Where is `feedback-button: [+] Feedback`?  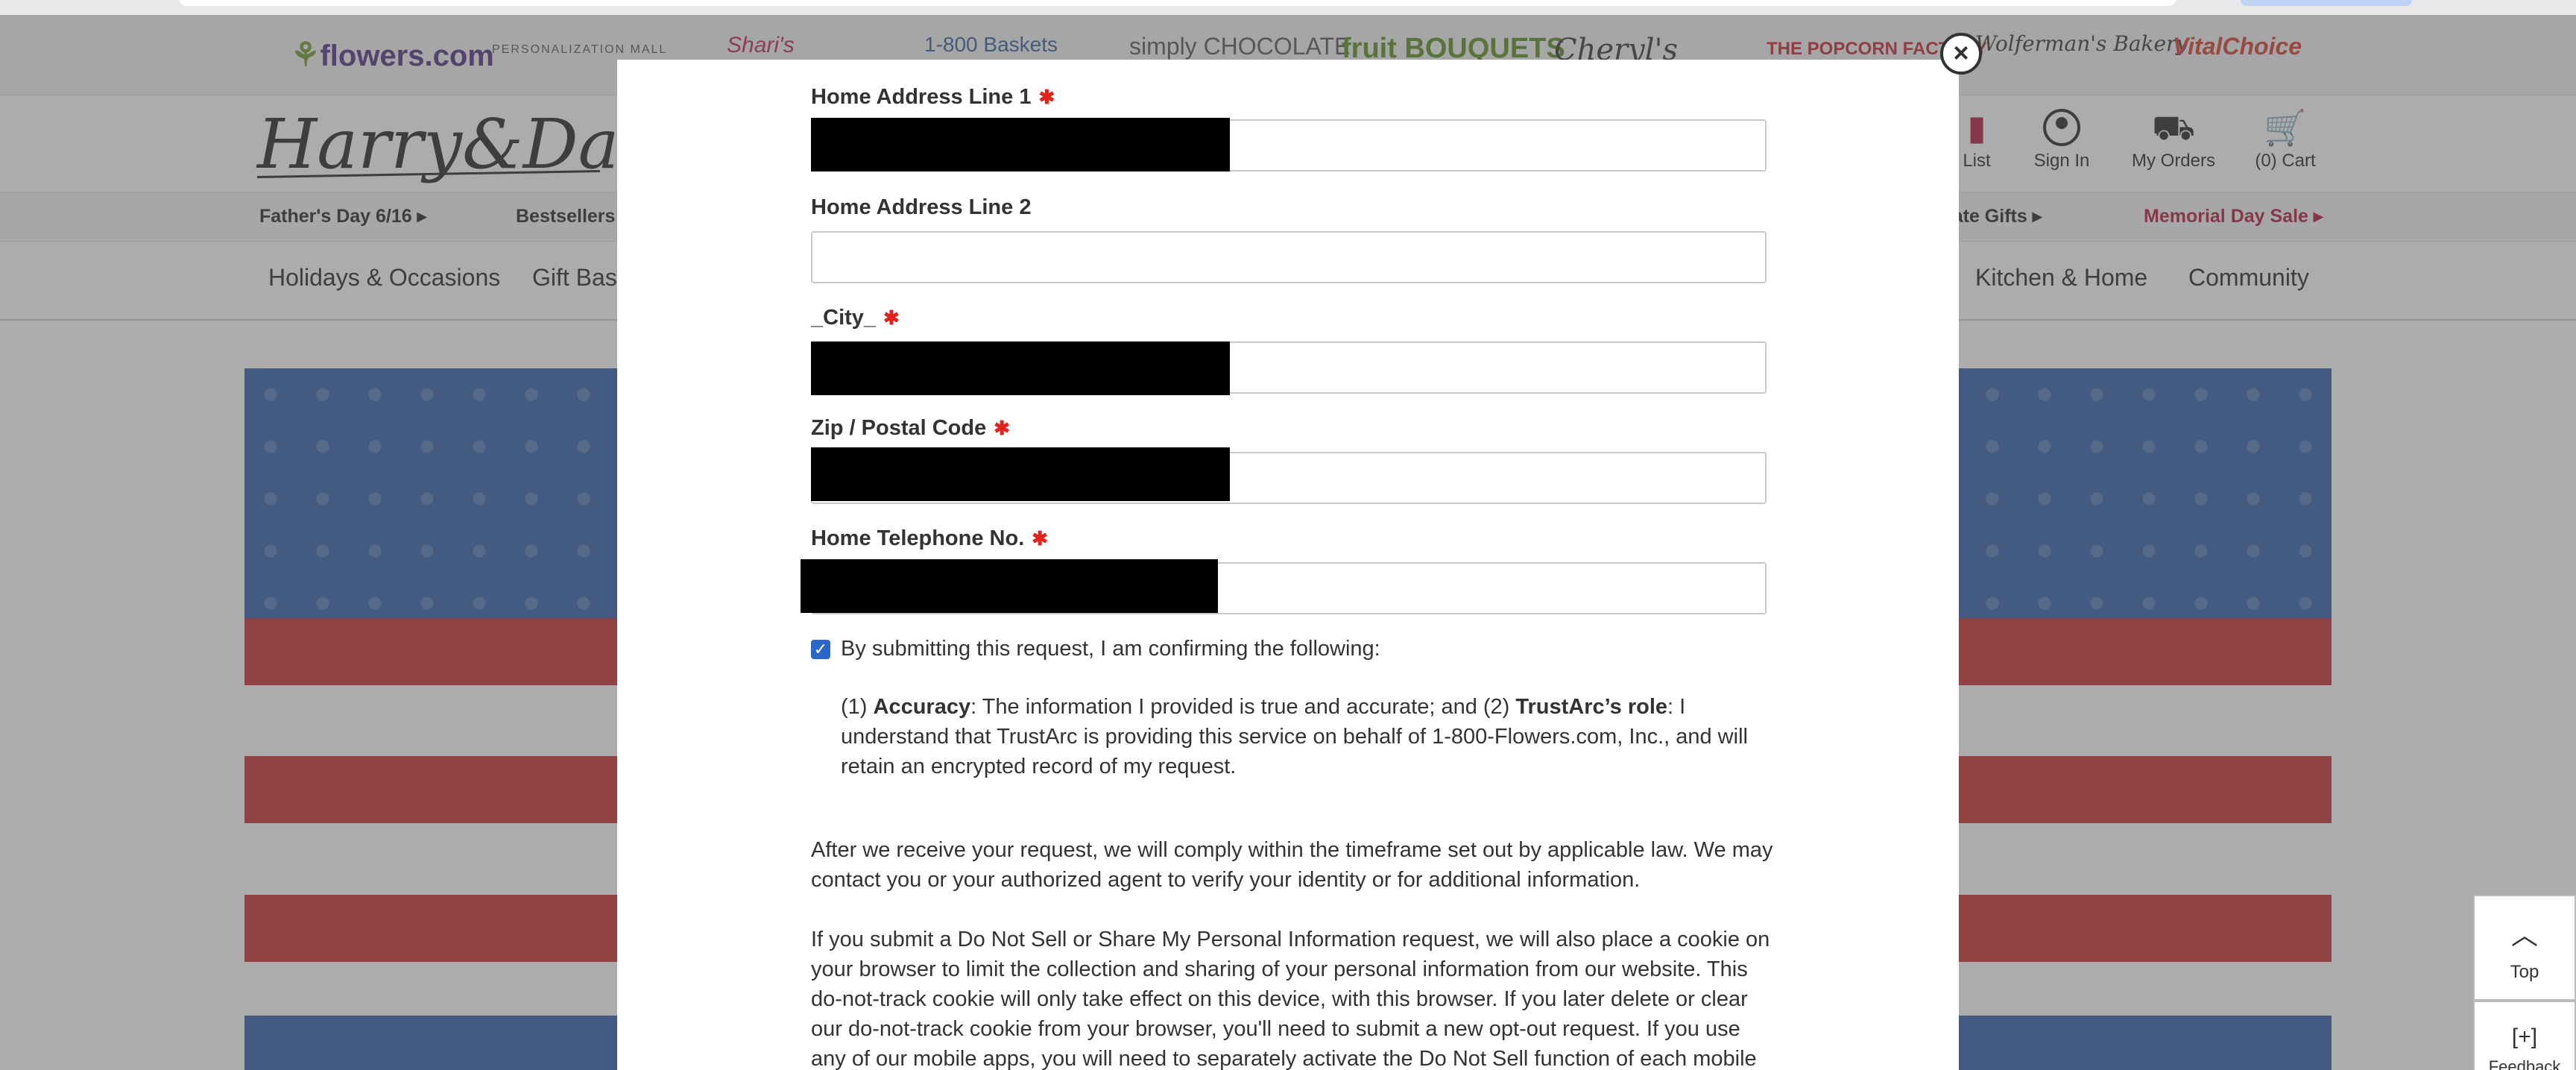 feedback-button: [+] Feedback is located at coordinates (2524, 1035).